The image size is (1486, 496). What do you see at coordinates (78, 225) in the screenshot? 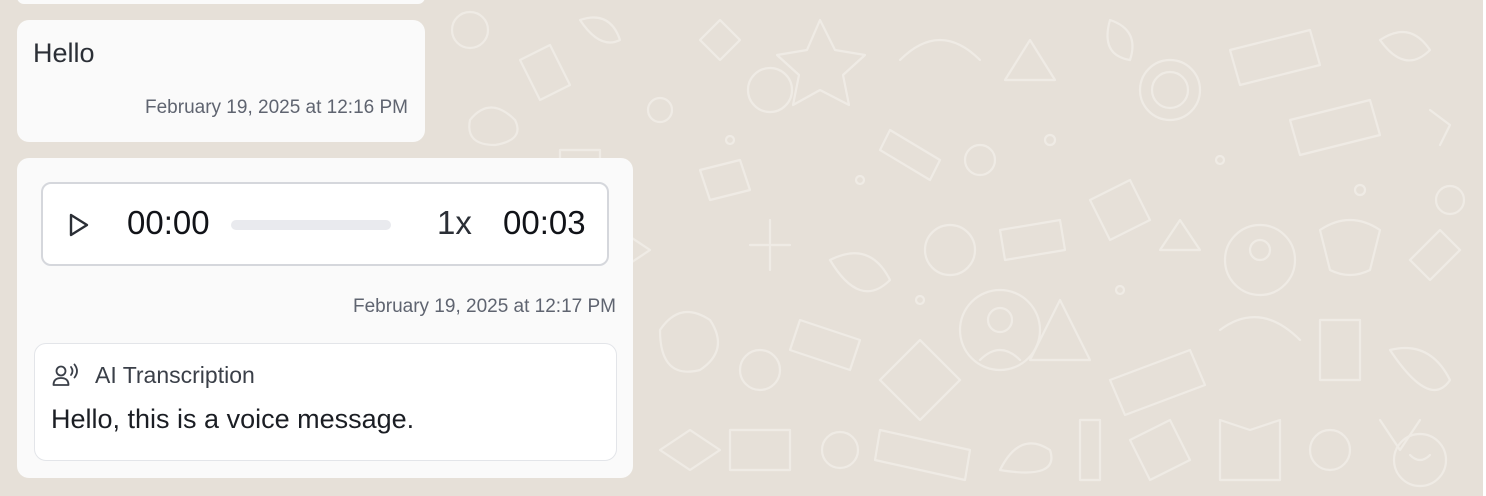
I see `play-icon` at bounding box center [78, 225].